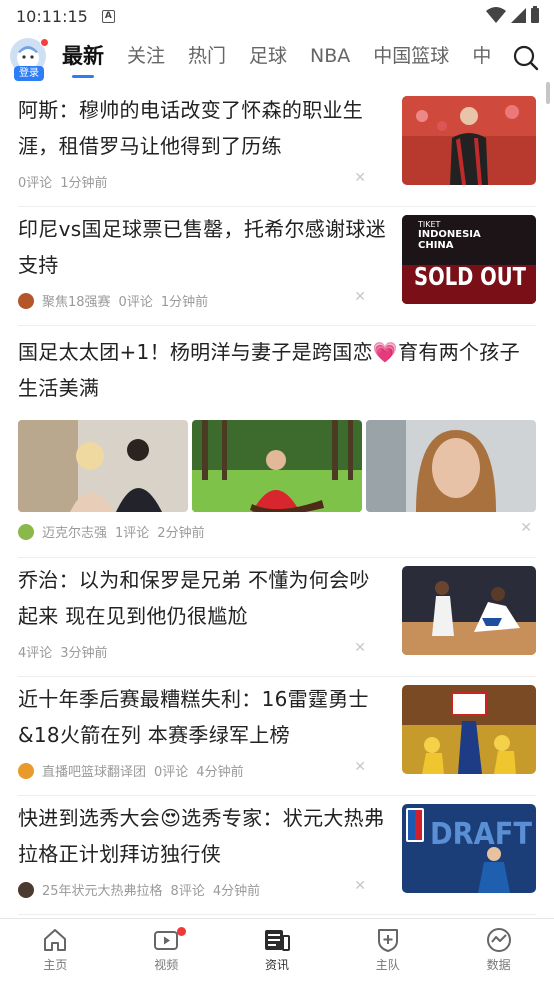 This screenshot has height=984, width=554. What do you see at coordinates (436, 245) in the screenshot?
I see `thumb-text-3: CHINA` at bounding box center [436, 245].